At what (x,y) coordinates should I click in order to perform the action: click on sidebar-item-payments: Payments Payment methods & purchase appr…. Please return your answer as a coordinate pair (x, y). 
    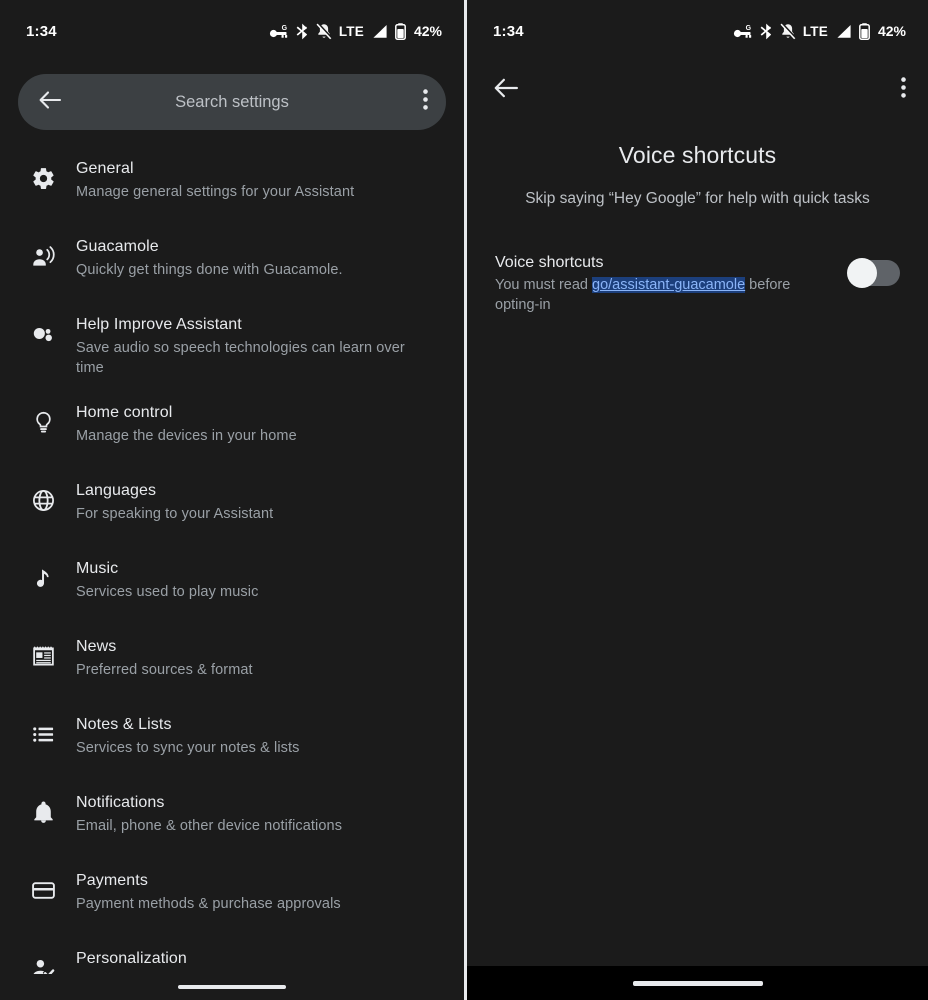
    Looking at the image, I should click on (232, 897).